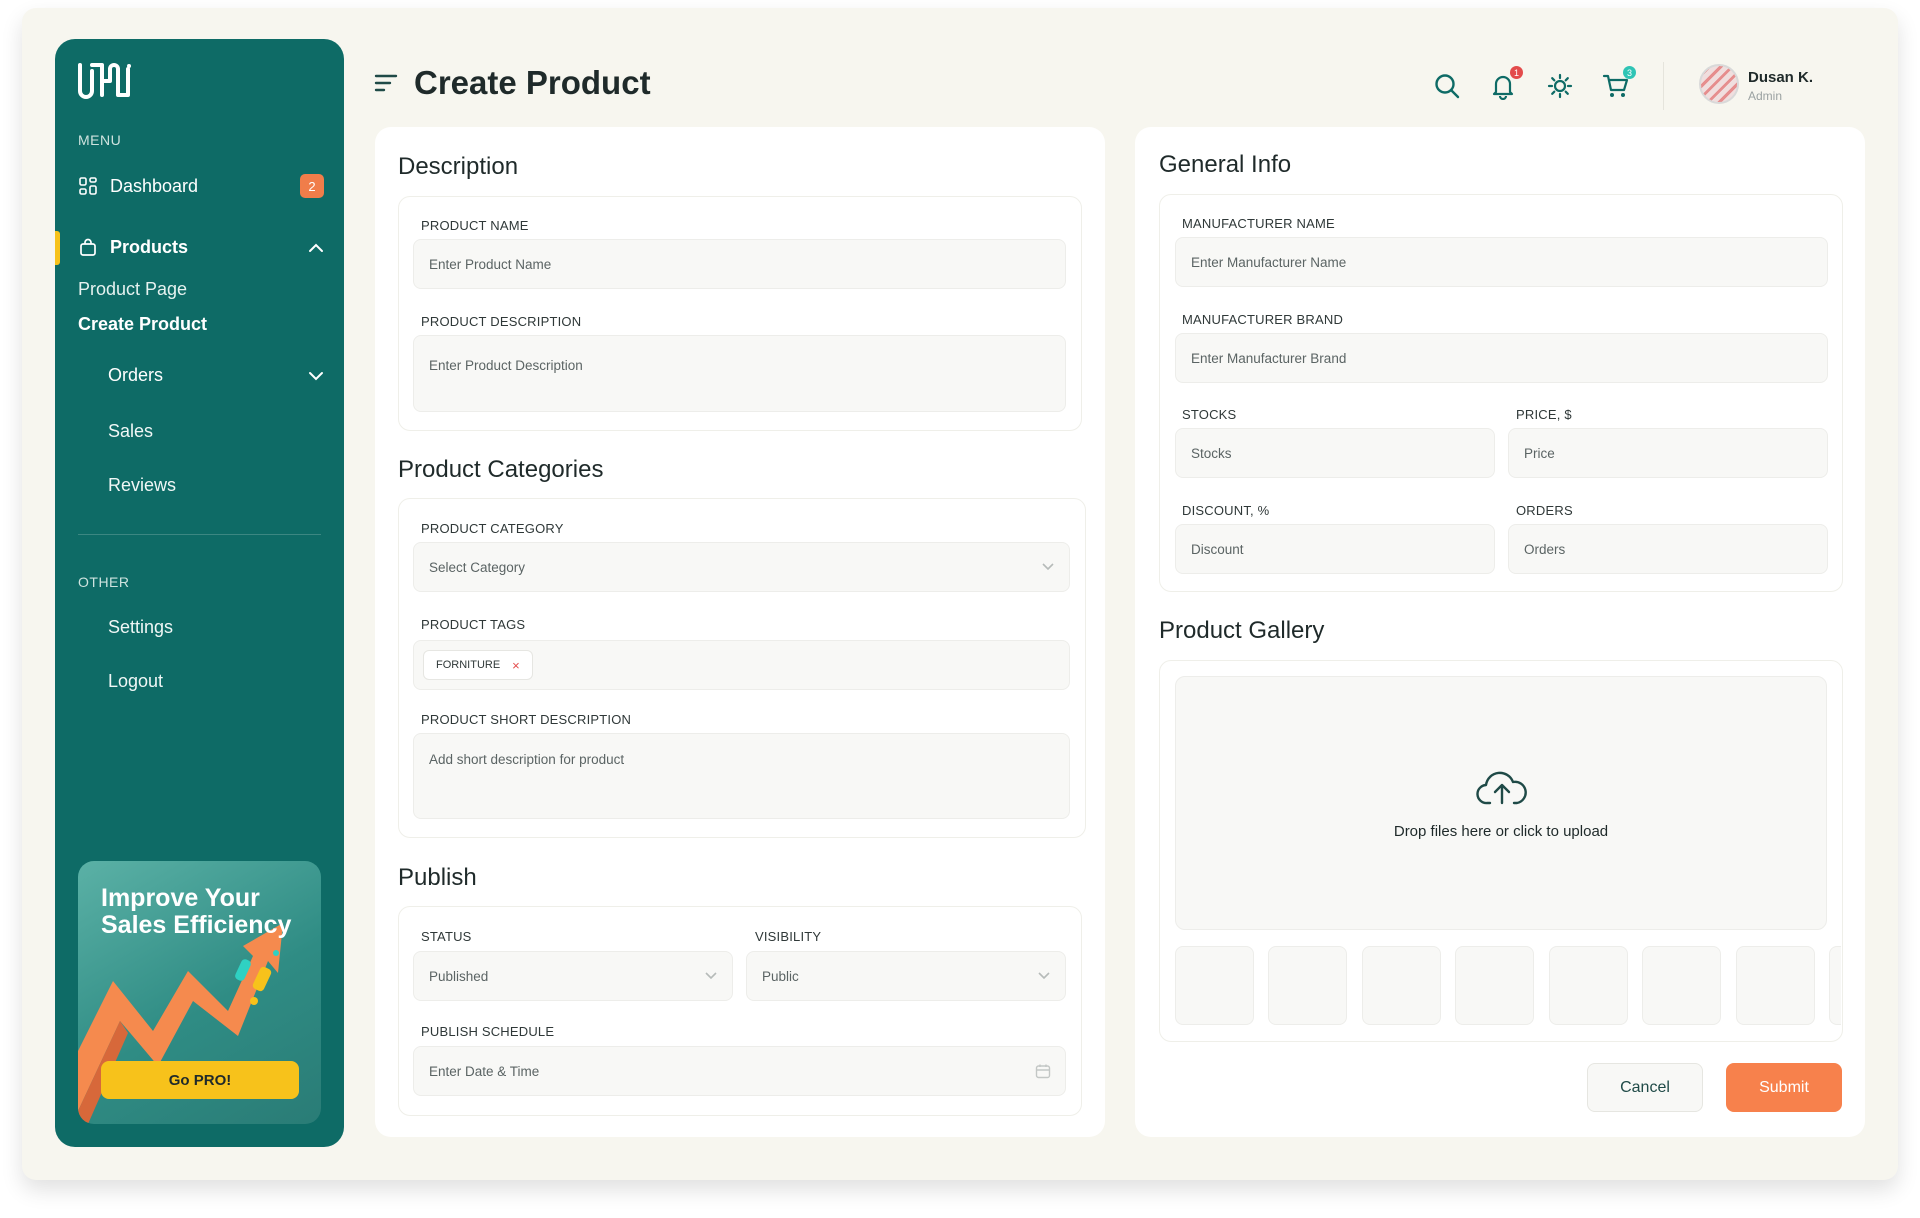  Describe the element at coordinates (788, 936) in the screenshot. I see `visibility-label: VISIBILITY` at that location.